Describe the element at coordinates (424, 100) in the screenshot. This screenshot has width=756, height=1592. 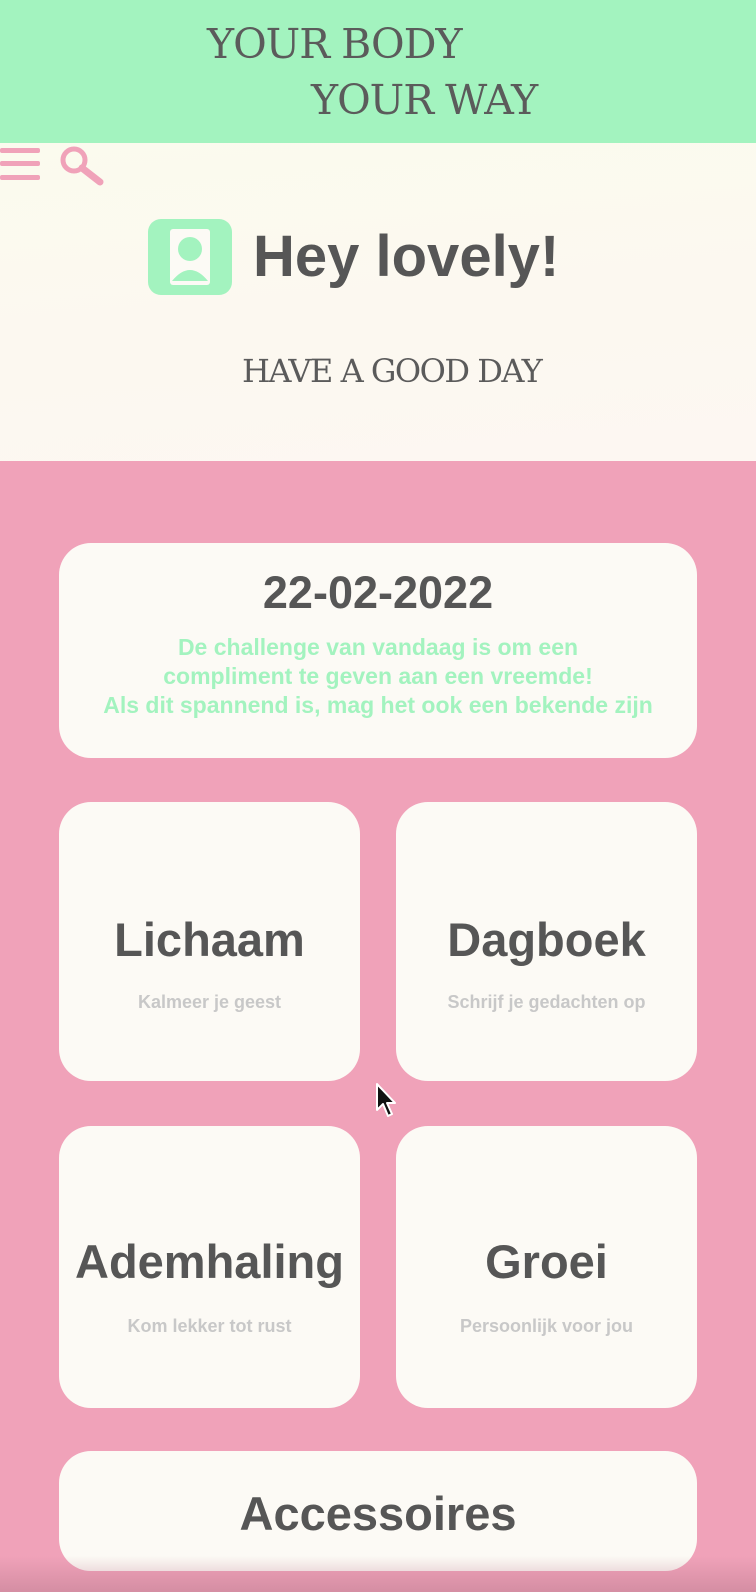
I see `brand-title-line-2: YOUR WAY` at that location.